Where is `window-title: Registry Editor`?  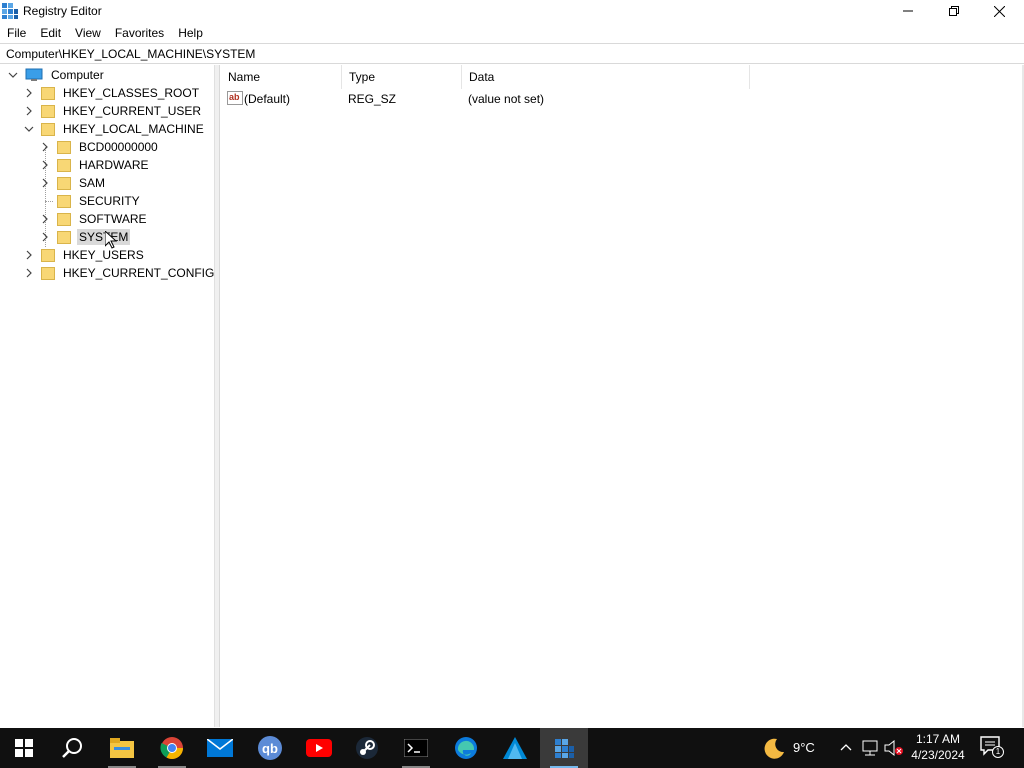 window-title: Registry Editor is located at coordinates (62, 11).